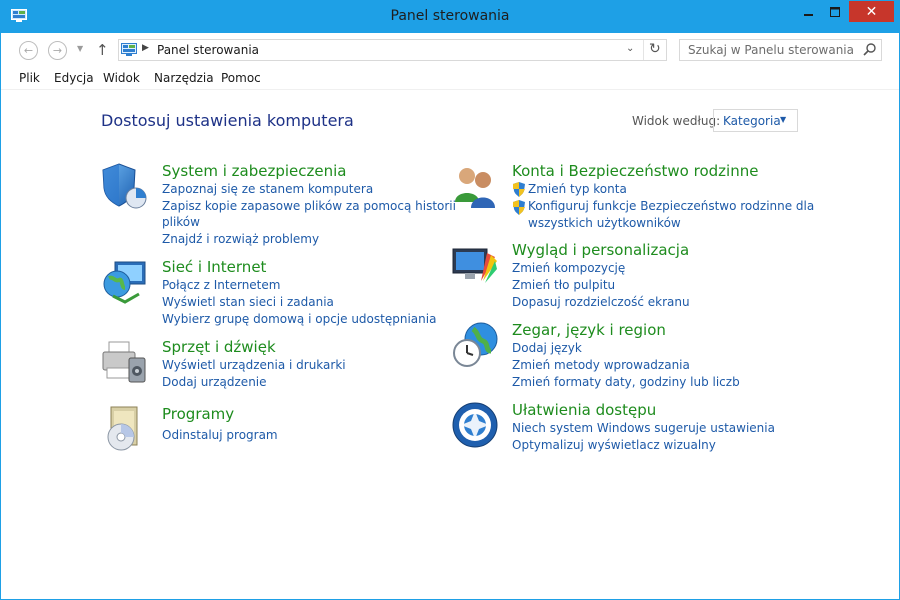 This screenshot has width=900, height=600. Describe the element at coordinates (184, 78) in the screenshot. I see `menu-tools: Narzędzia` at that location.